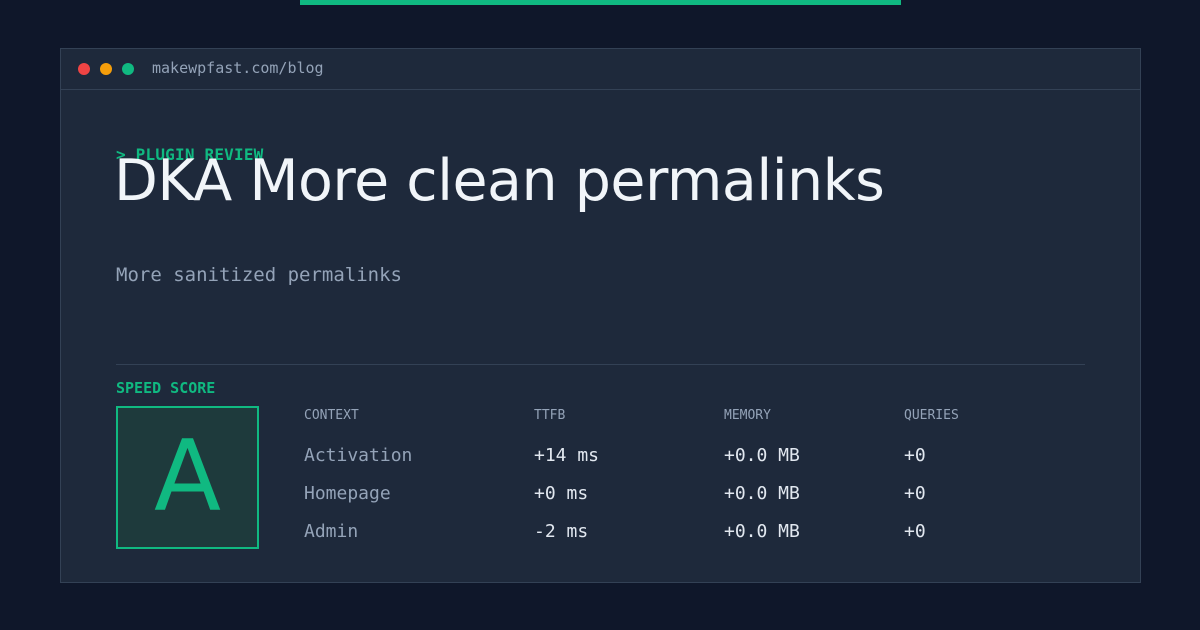 The image size is (1200, 630). Describe the element at coordinates (567, 455) in the screenshot. I see `row-activation-ttfb: +14 ms` at that location.